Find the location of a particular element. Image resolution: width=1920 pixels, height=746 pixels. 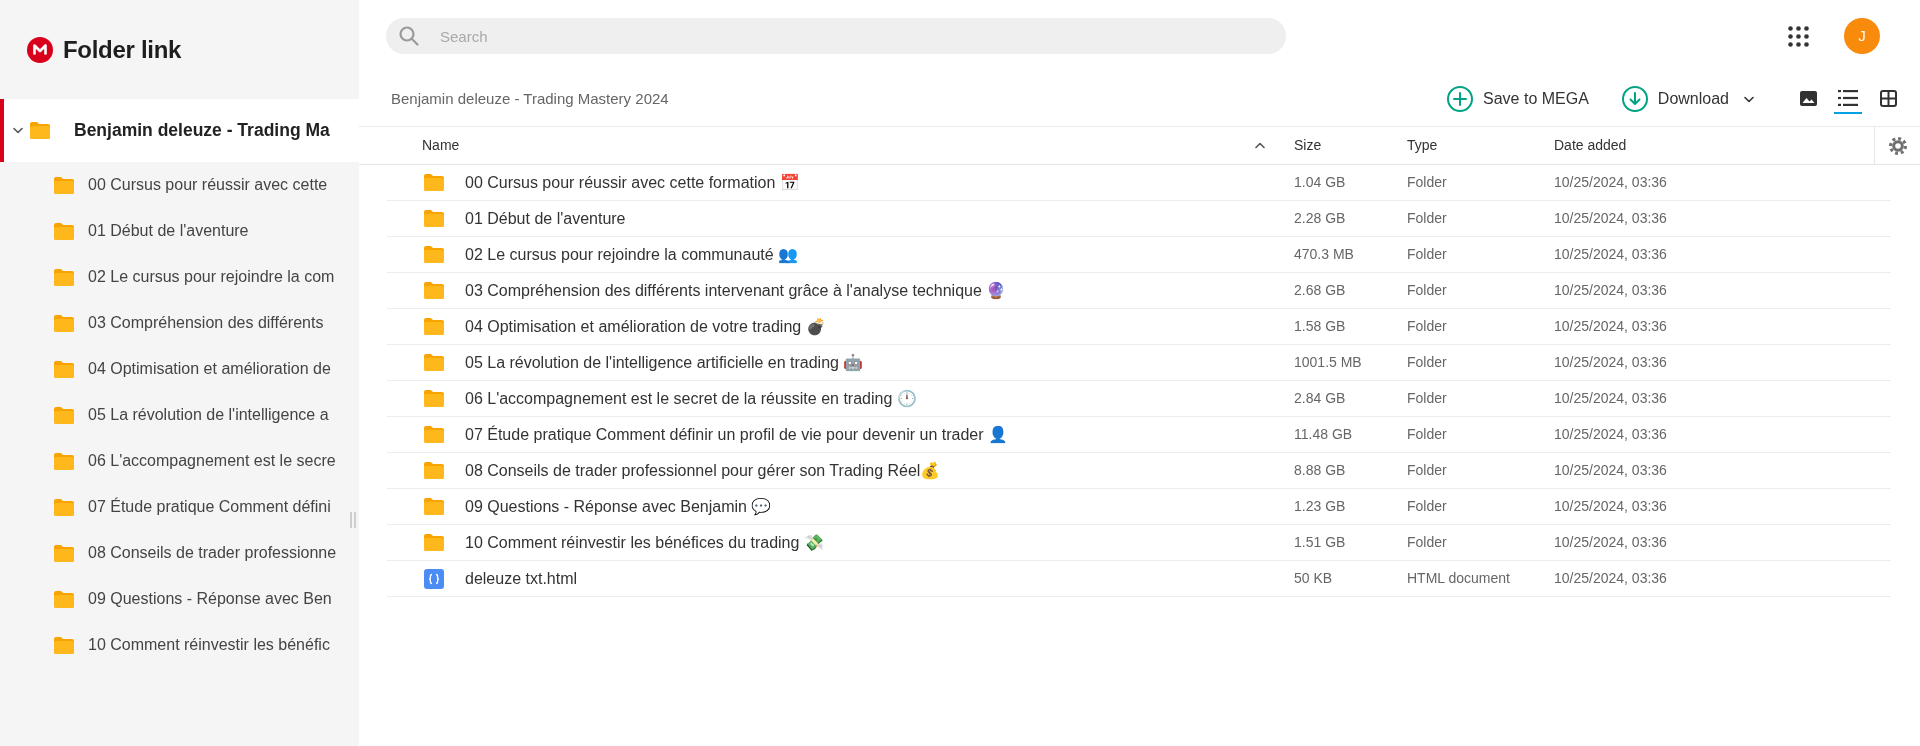

column-header: Name is located at coordinates (843, 145).